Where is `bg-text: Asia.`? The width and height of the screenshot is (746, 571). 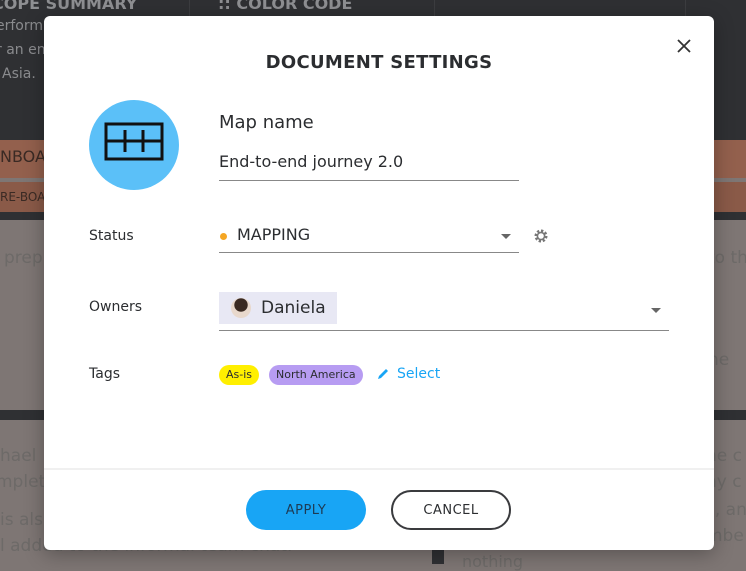
bg-text: Asia. is located at coordinates (19, 74).